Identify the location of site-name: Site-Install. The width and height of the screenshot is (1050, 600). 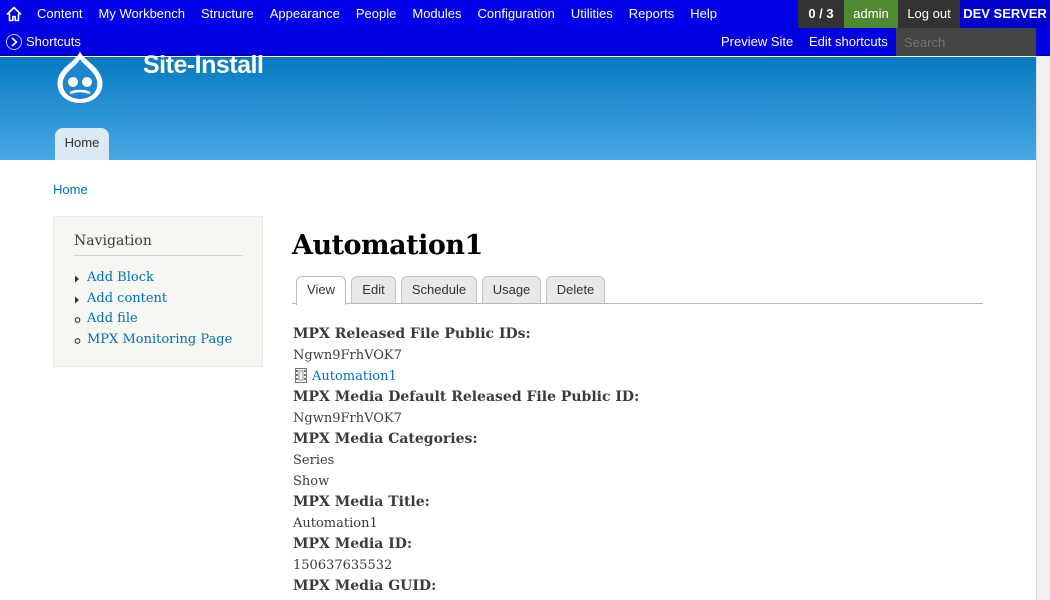
(203, 65).